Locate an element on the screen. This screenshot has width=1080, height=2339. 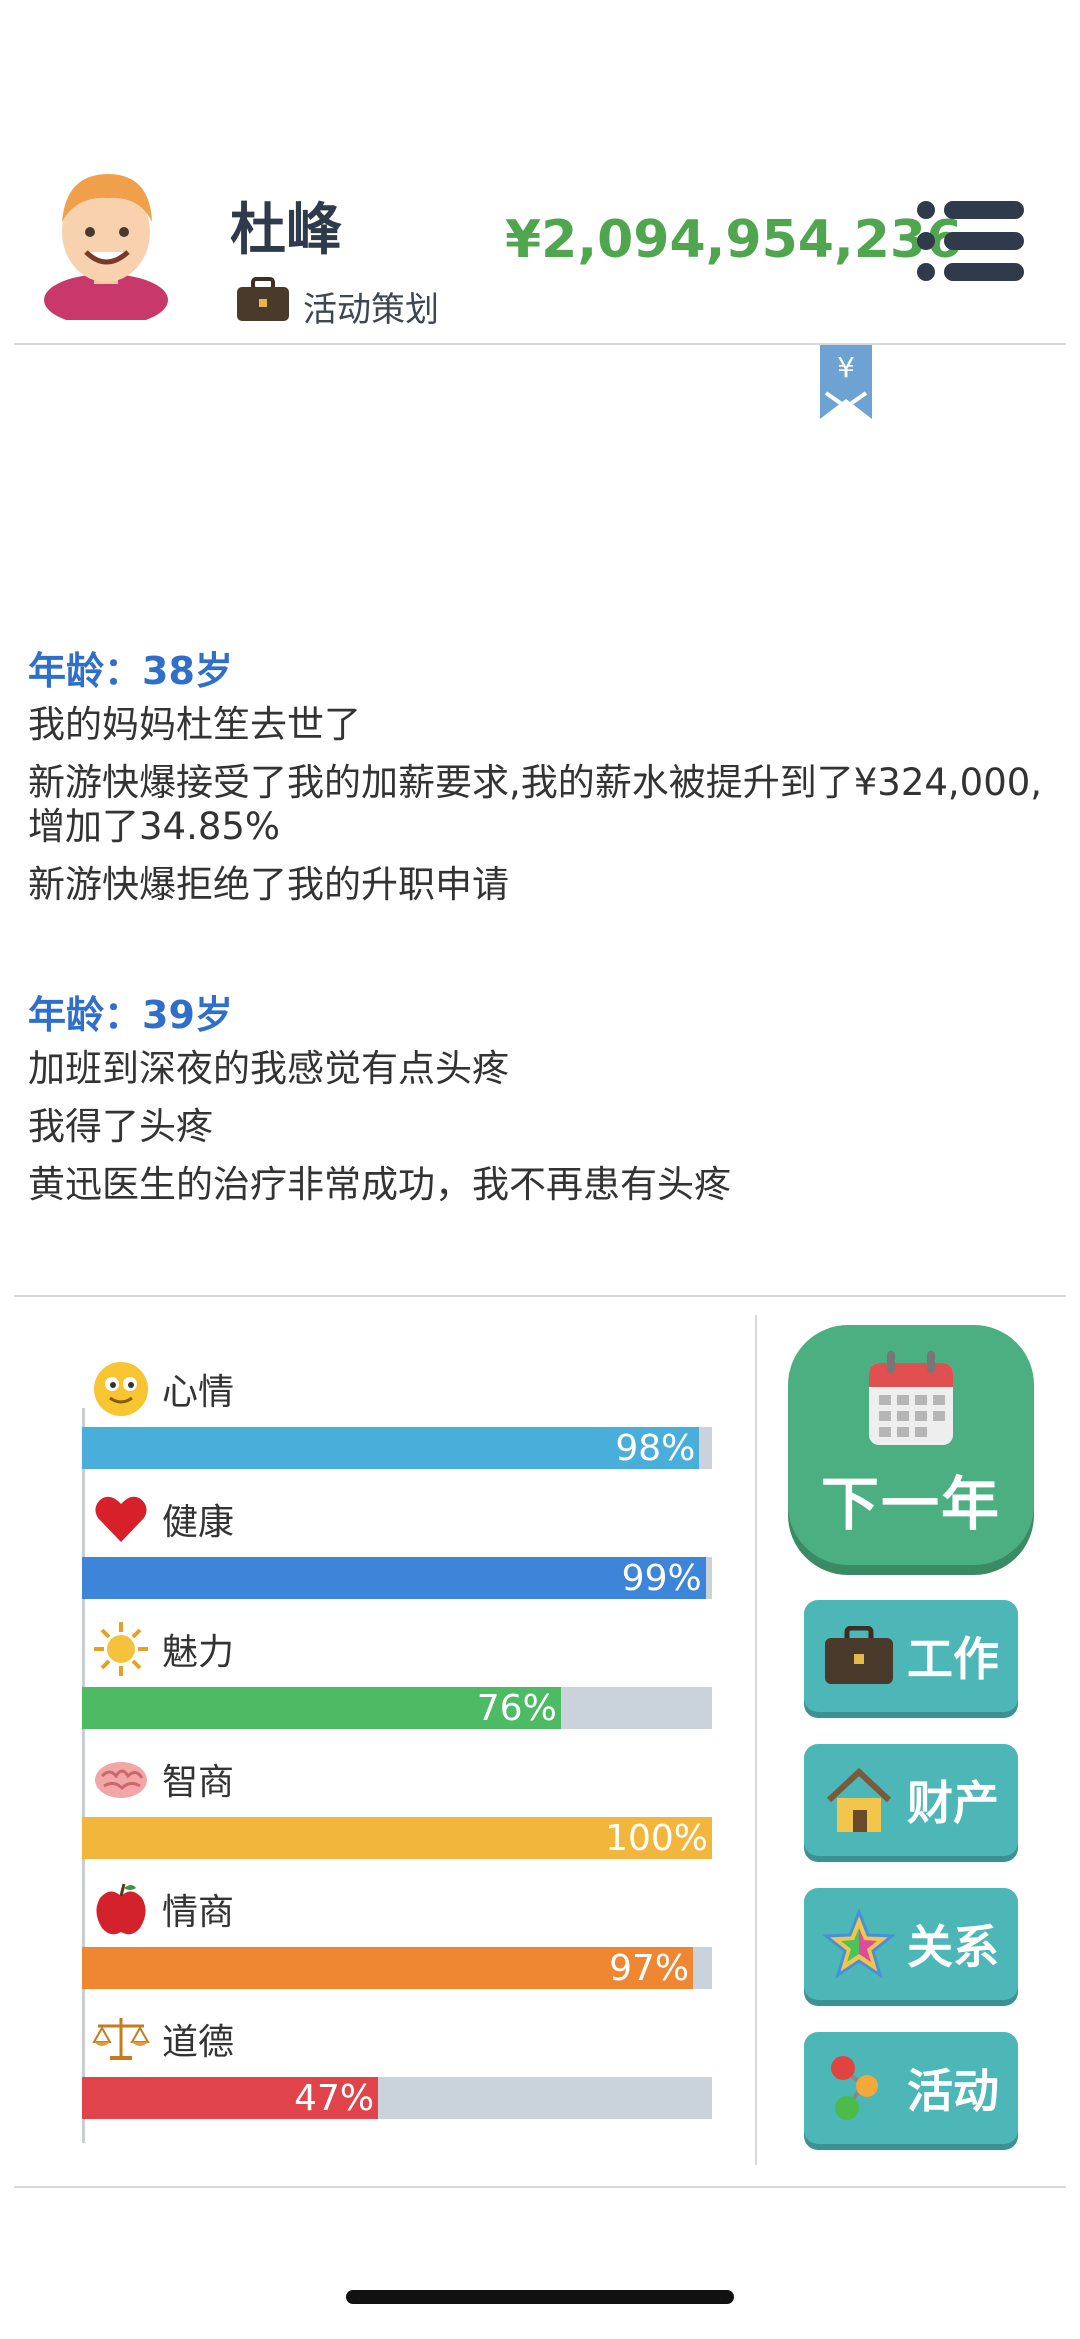
stat-percent: 97% is located at coordinates (649, 1968).